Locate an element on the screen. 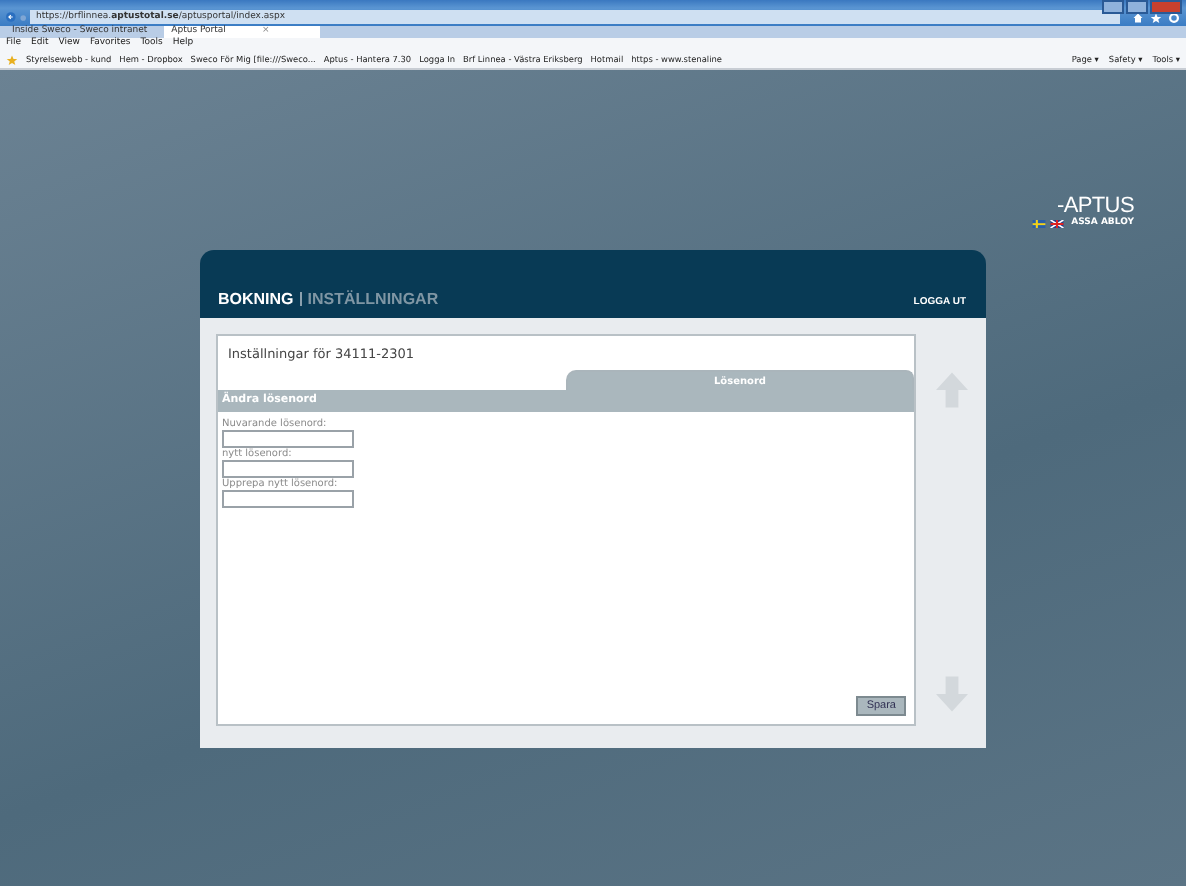 This screenshot has width=1186, height=886. back-icon is located at coordinates (11, 17).